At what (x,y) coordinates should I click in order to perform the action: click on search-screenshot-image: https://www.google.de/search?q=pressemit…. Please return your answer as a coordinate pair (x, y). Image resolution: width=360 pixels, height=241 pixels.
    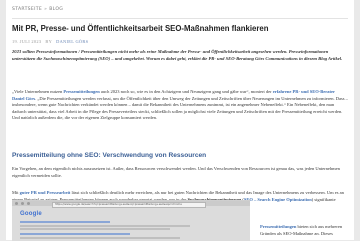
    Looking at the image, I should click on (131, 220).